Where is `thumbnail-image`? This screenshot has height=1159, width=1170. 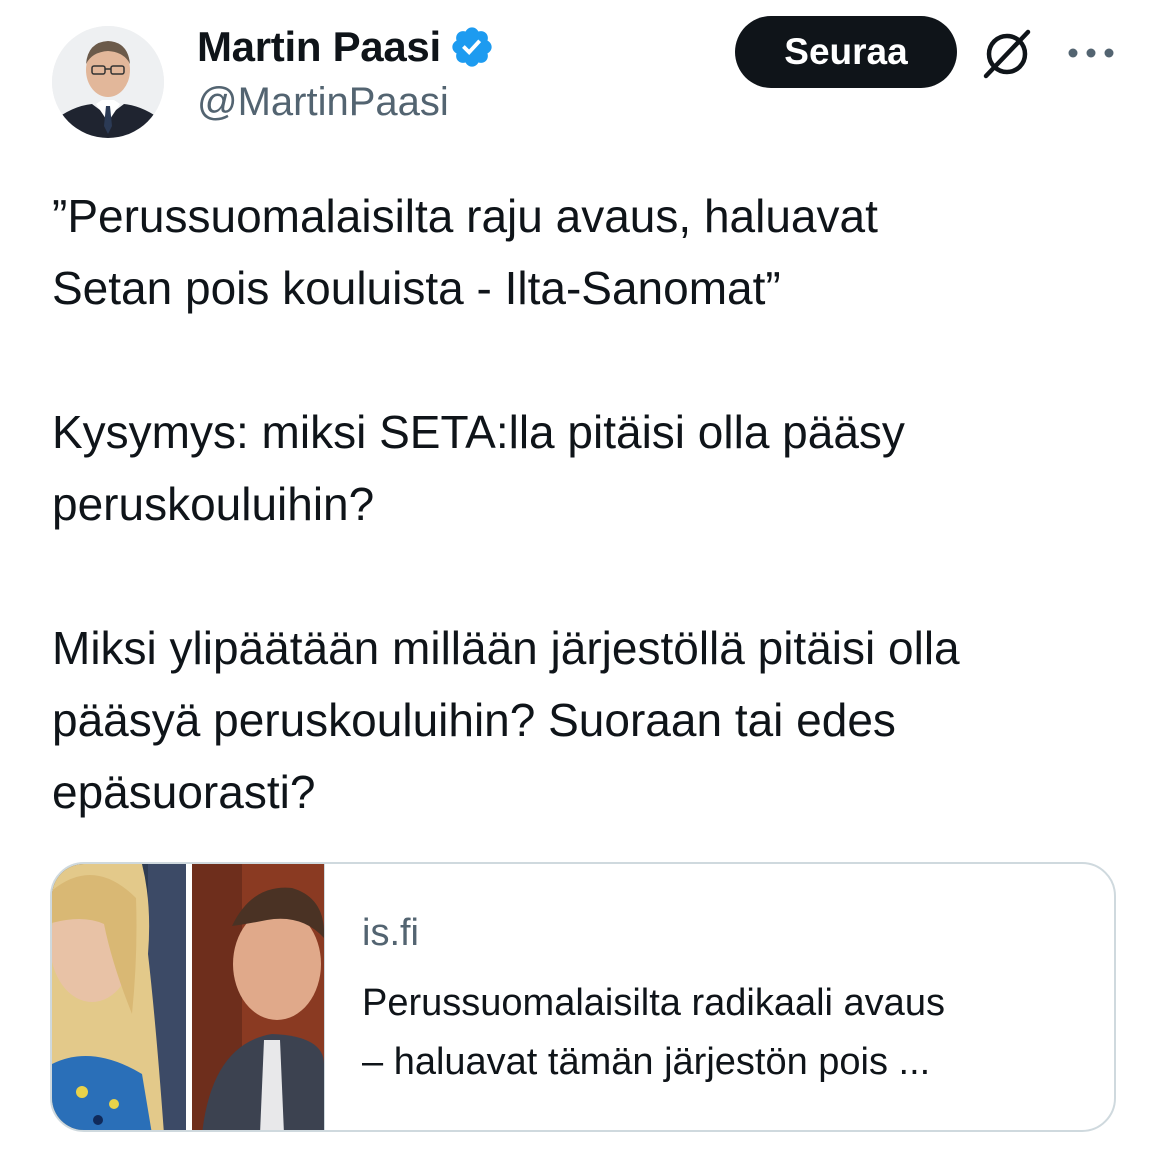 thumbnail-image is located at coordinates (188, 997).